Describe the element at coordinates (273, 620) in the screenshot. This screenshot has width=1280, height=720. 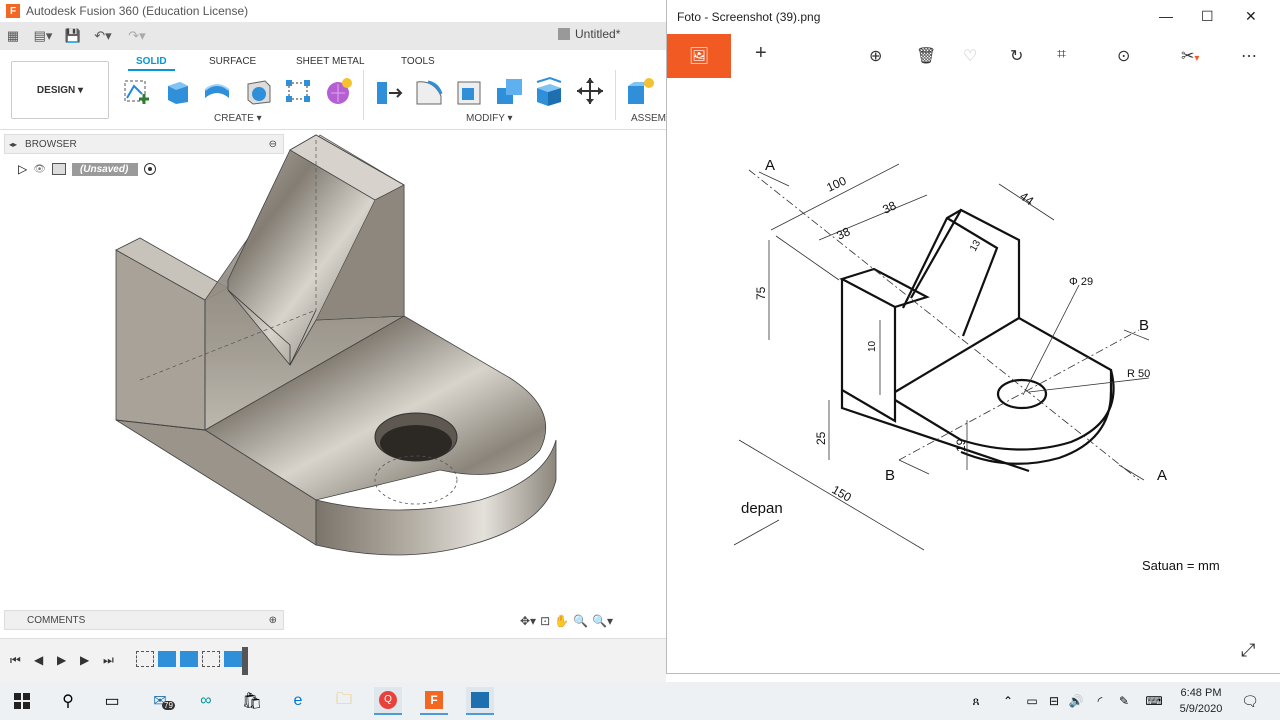
I see `add-comment-icon: ⊕` at that location.